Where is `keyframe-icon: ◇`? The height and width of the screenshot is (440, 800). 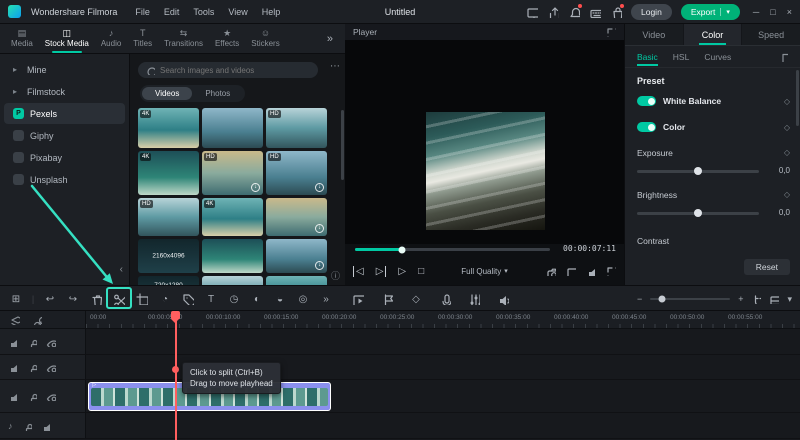
keyframe-icon: ◇ is located at coordinates (416, 299).